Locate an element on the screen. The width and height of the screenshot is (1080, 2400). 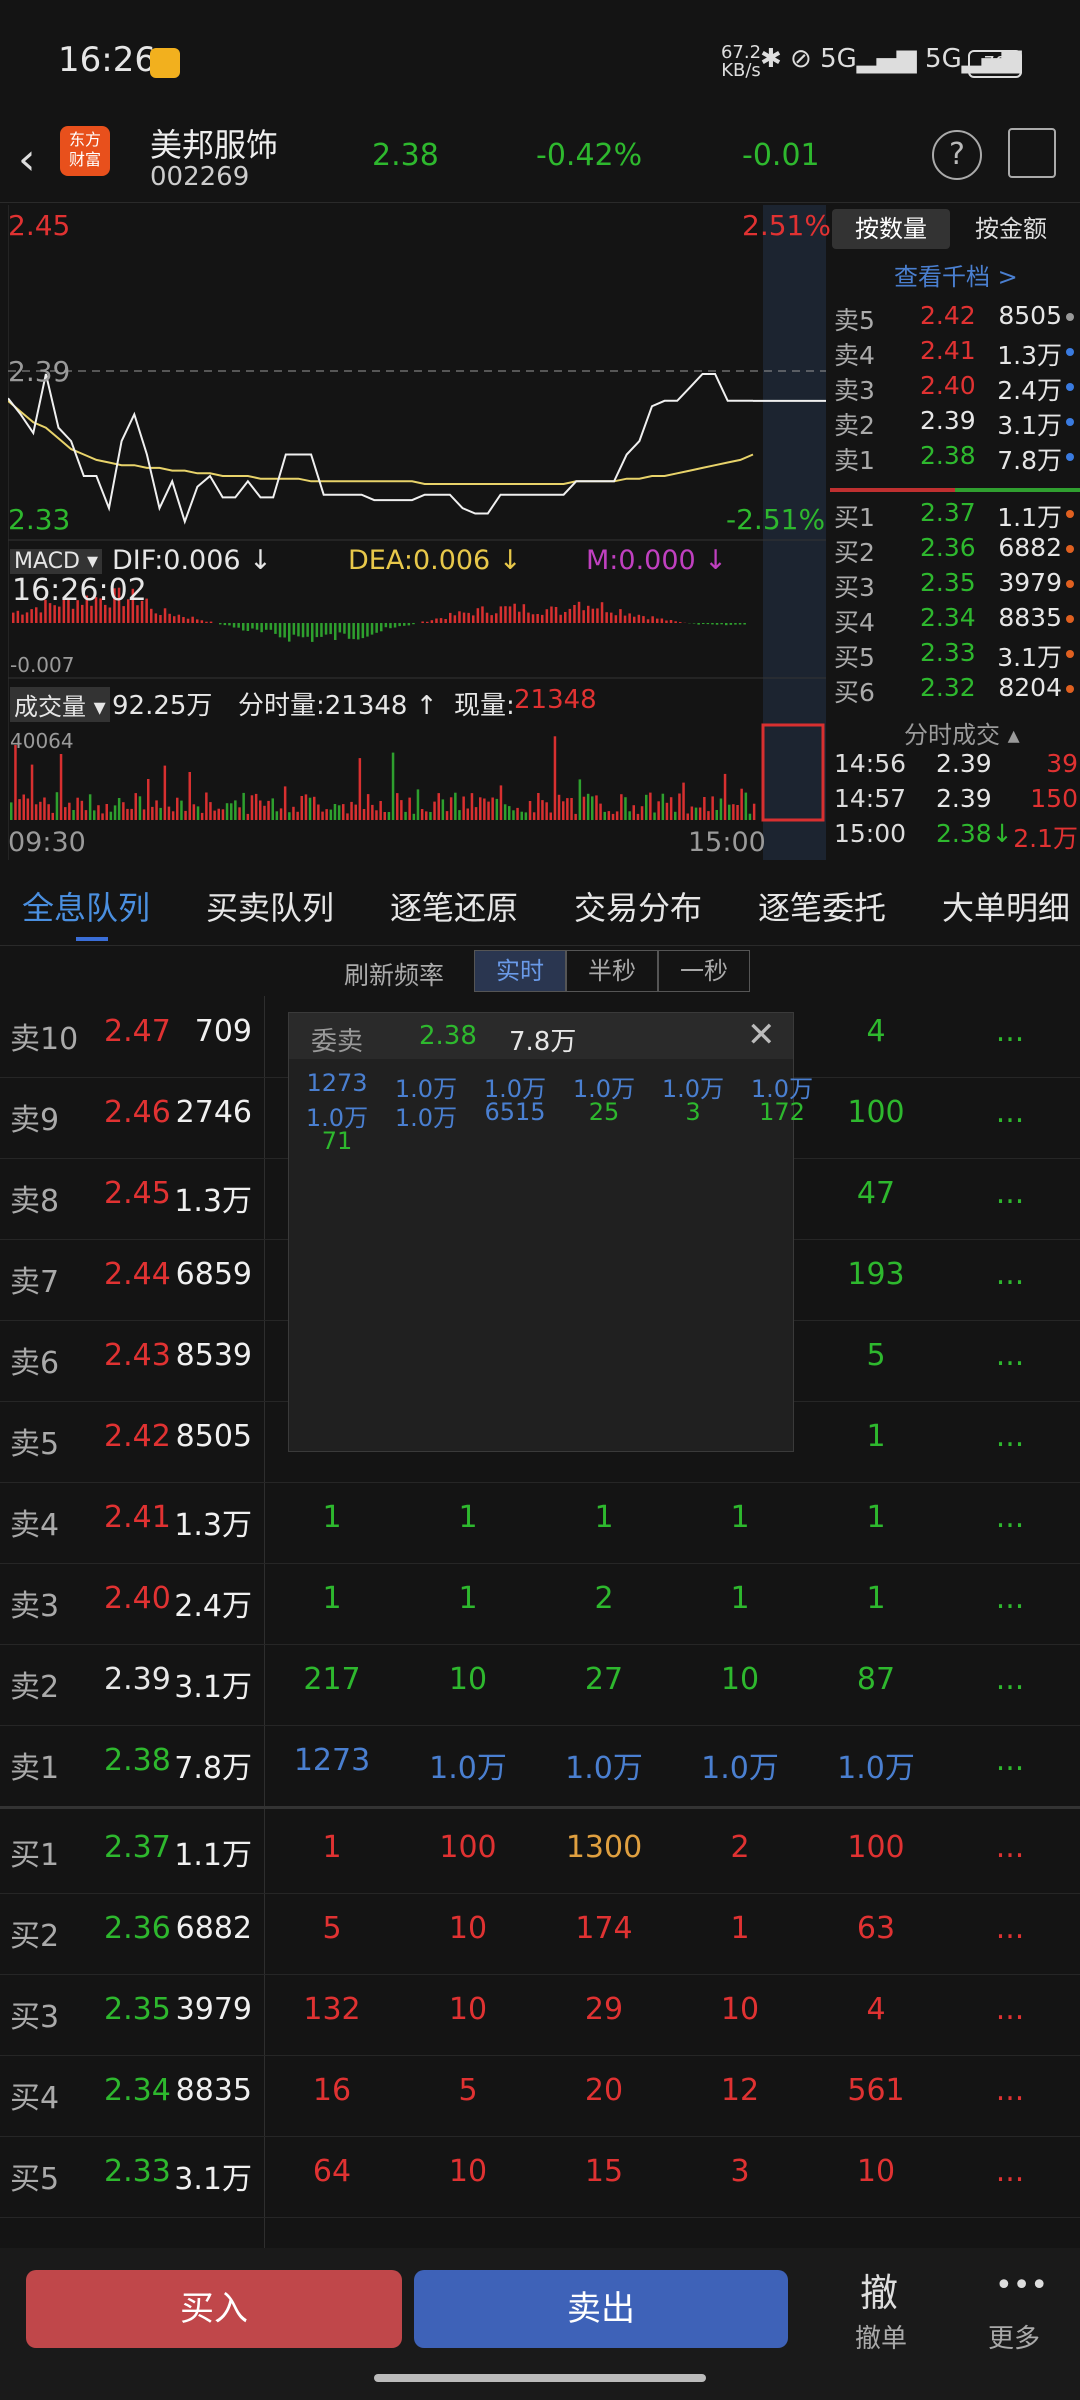
level-dot-icon is located at coordinates (1070, 387).